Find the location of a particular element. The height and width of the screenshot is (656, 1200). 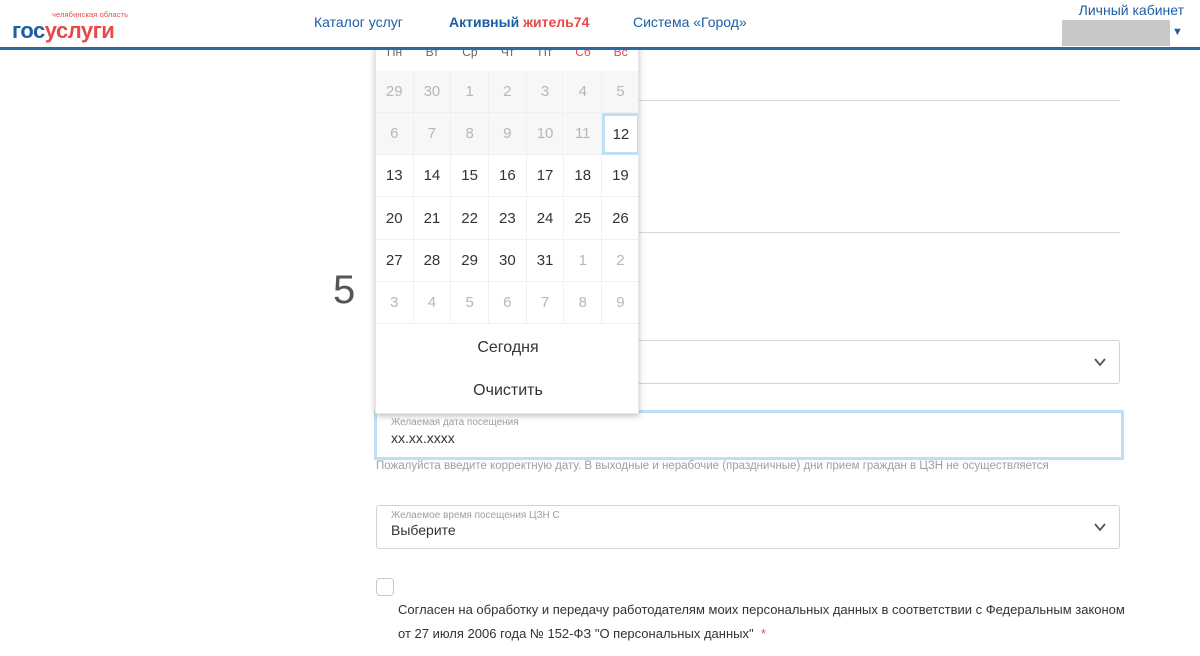

calendar-day: 13 is located at coordinates (395, 176).